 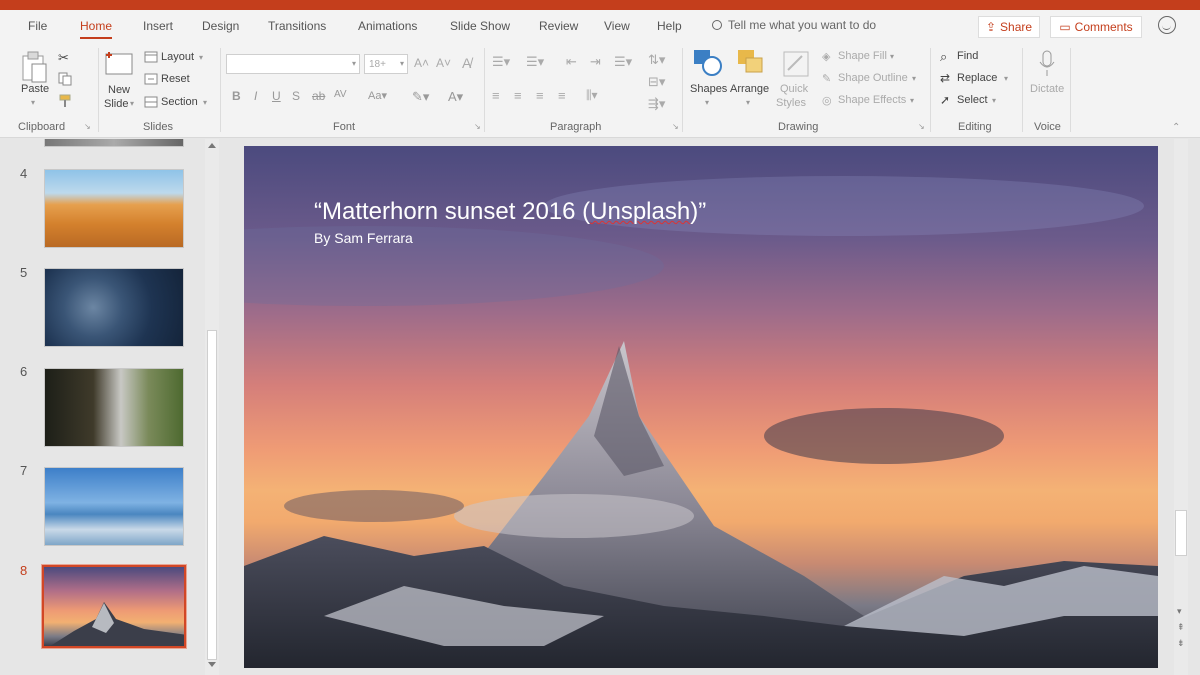 What do you see at coordinates (63, 58) in the screenshot?
I see `cut-icon: ✂` at bounding box center [63, 58].